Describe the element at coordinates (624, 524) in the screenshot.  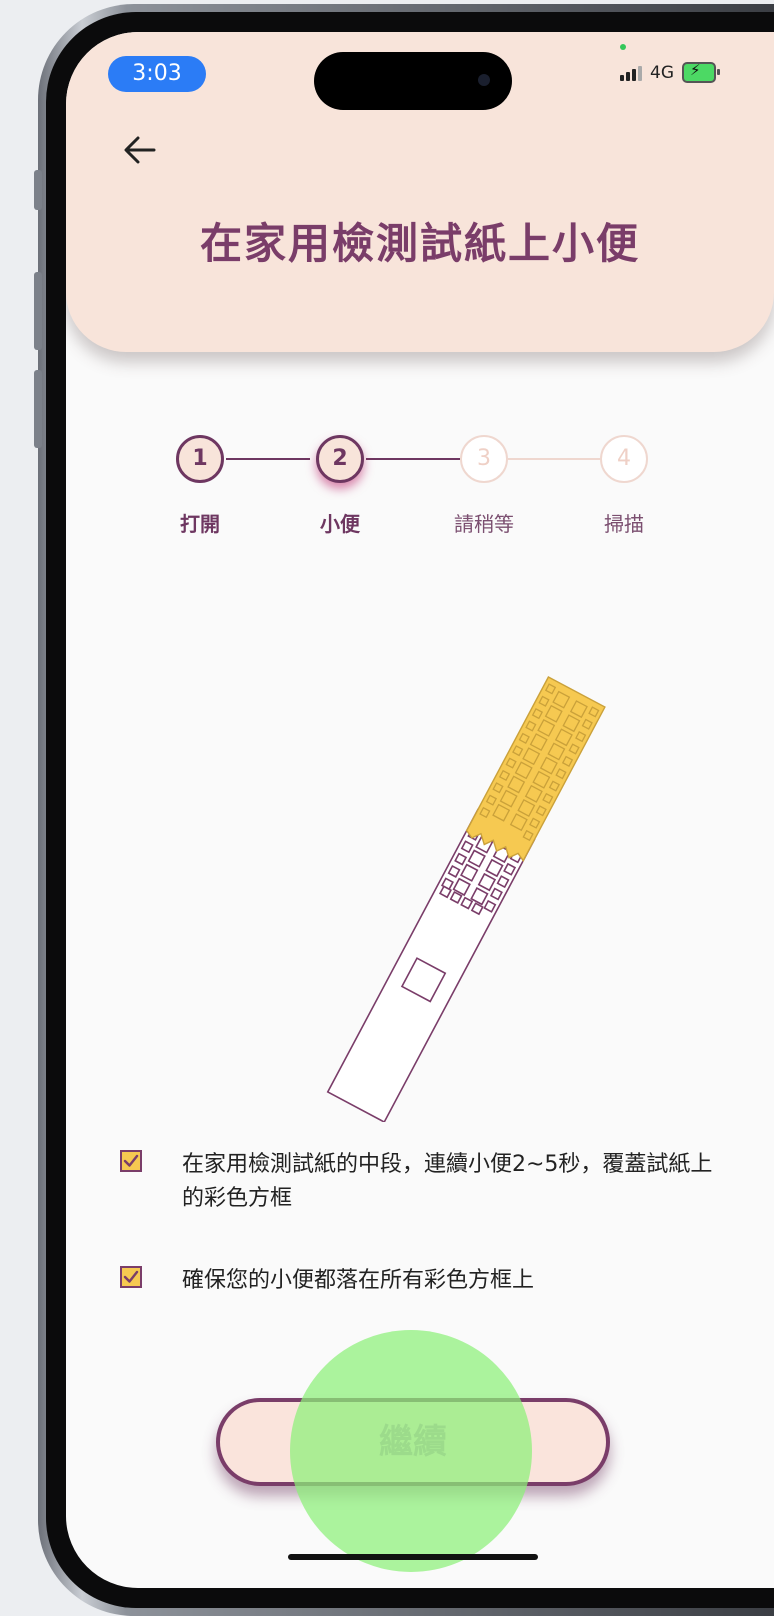
I see `step-4-label: 掃描` at that location.